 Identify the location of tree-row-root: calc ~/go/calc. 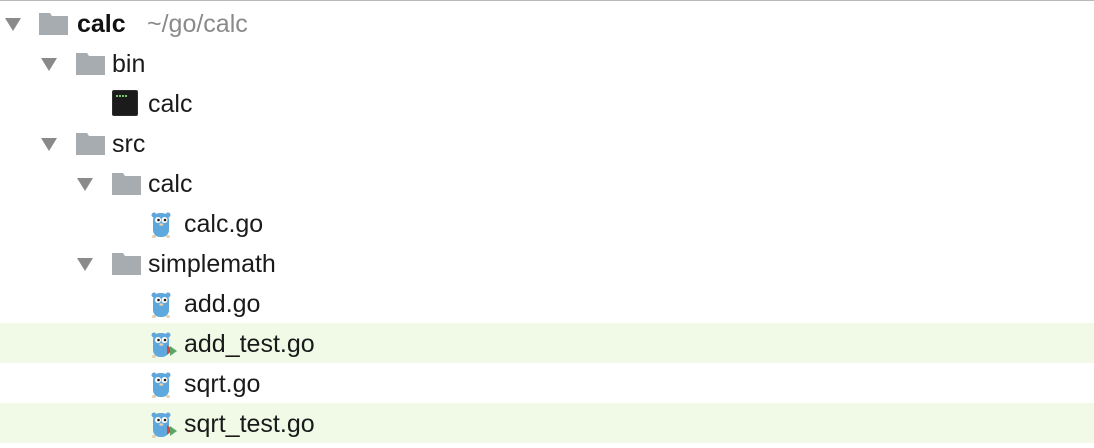
(547, 23).